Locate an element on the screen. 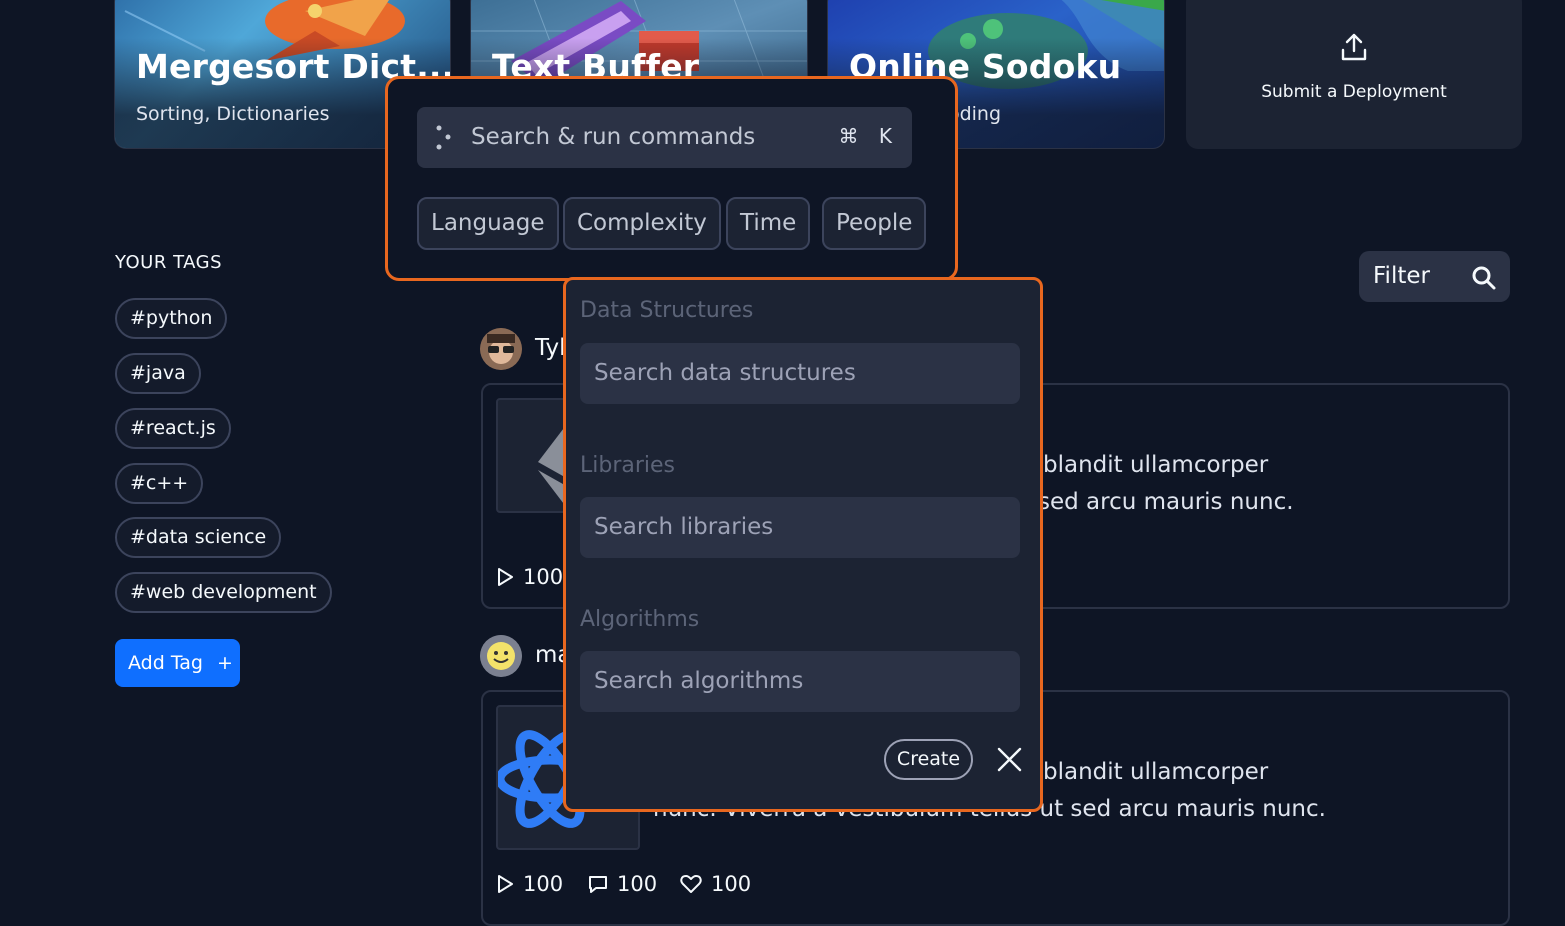  command-icon is located at coordinates (443, 137).